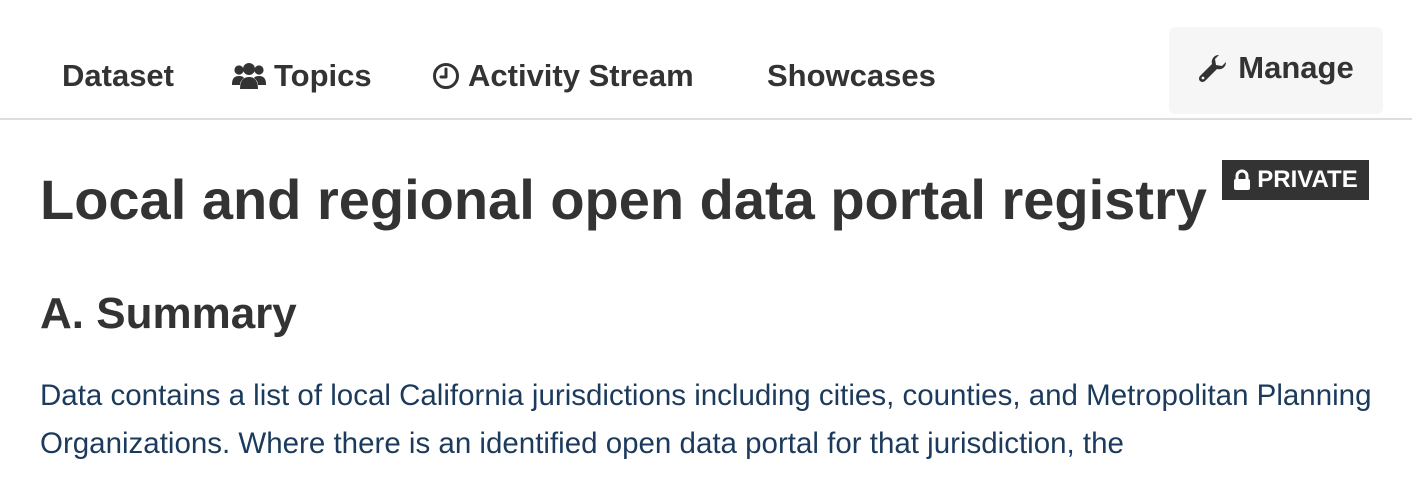  What do you see at coordinates (323, 75) in the screenshot?
I see `tab-topics-label: Topics` at bounding box center [323, 75].